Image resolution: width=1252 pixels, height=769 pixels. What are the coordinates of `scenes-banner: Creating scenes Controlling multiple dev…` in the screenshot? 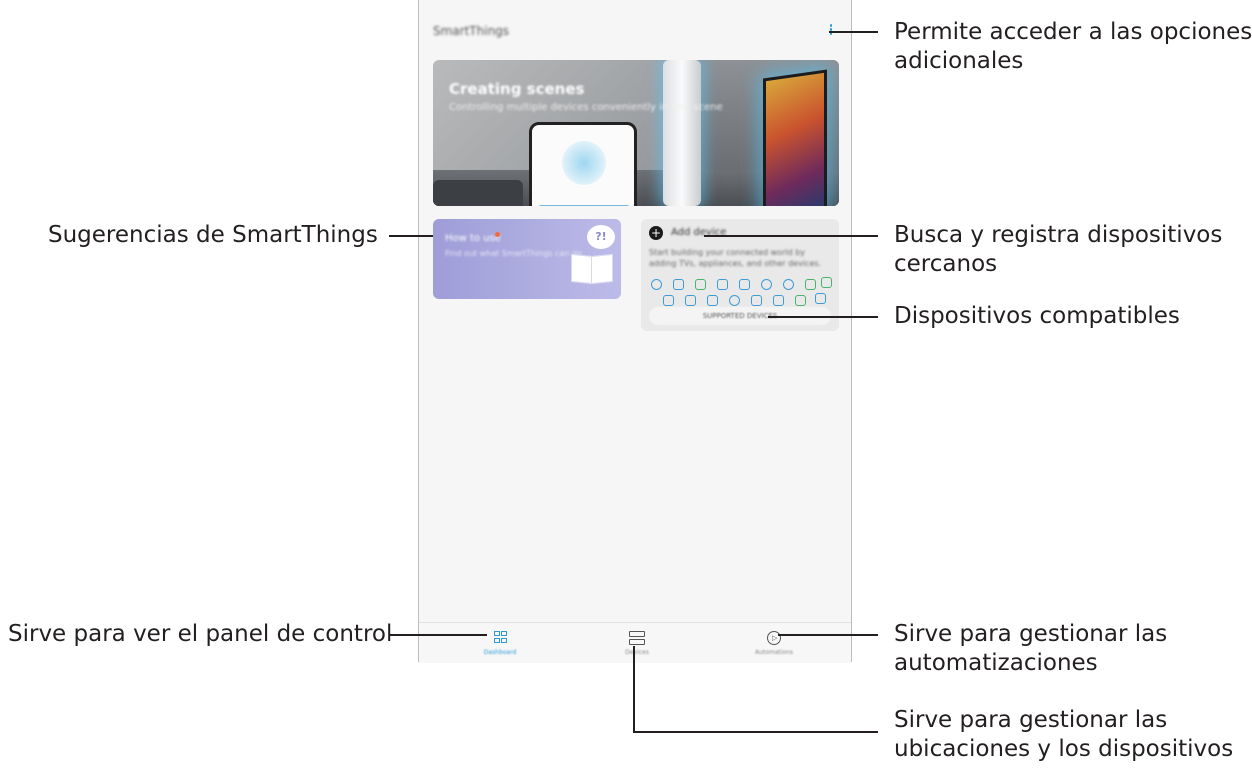 It's located at (636, 133).